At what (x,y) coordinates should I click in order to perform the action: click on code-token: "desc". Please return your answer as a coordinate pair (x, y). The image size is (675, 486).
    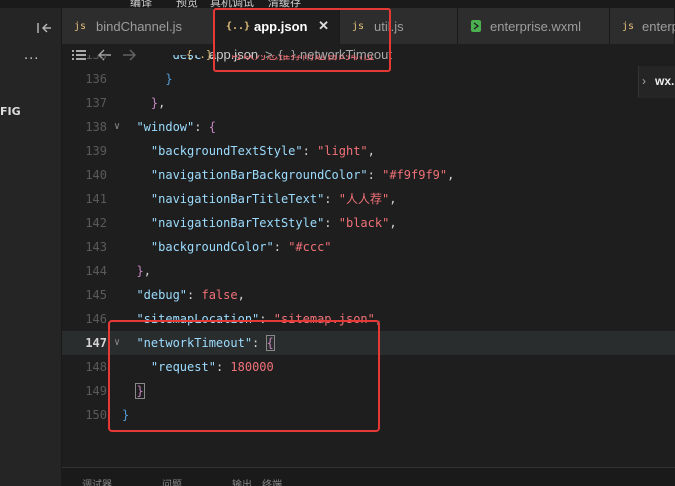
    Looking at the image, I should click on (187, 58).